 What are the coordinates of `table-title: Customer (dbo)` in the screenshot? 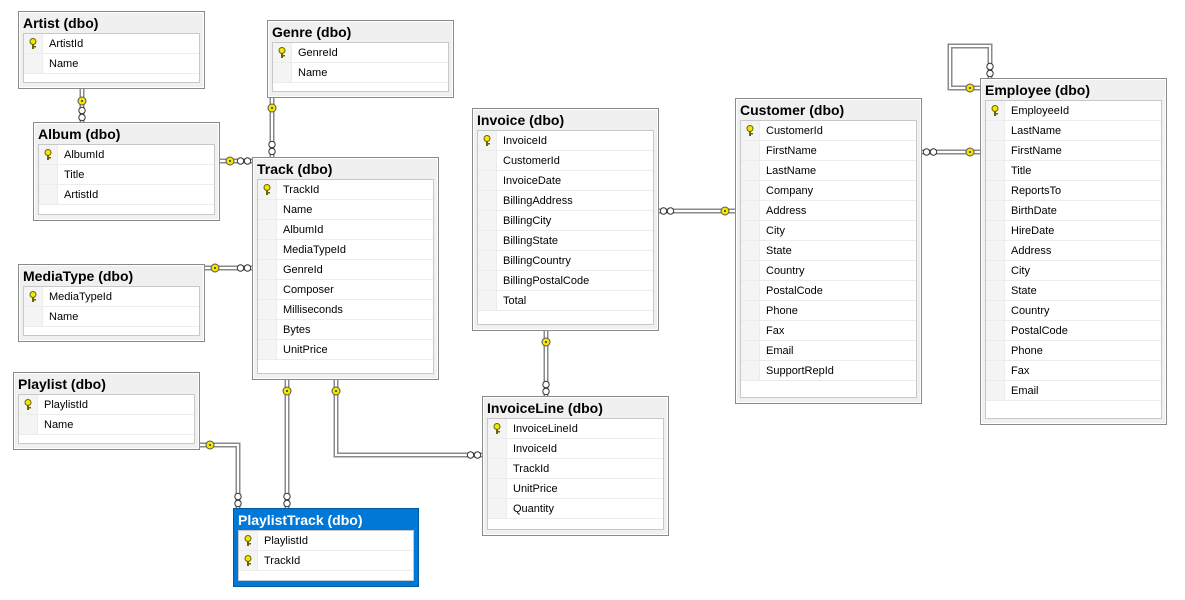 It's located at (828, 109).